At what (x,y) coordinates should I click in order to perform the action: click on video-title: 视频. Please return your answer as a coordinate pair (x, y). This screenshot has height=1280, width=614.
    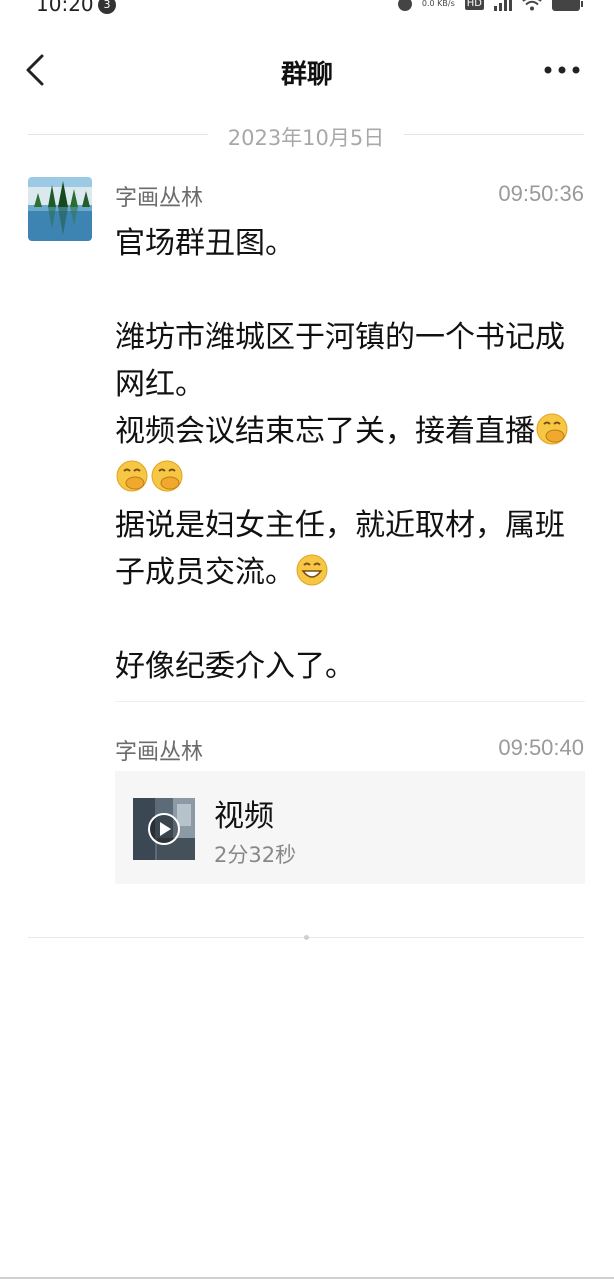
    Looking at the image, I should click on (244, 816).